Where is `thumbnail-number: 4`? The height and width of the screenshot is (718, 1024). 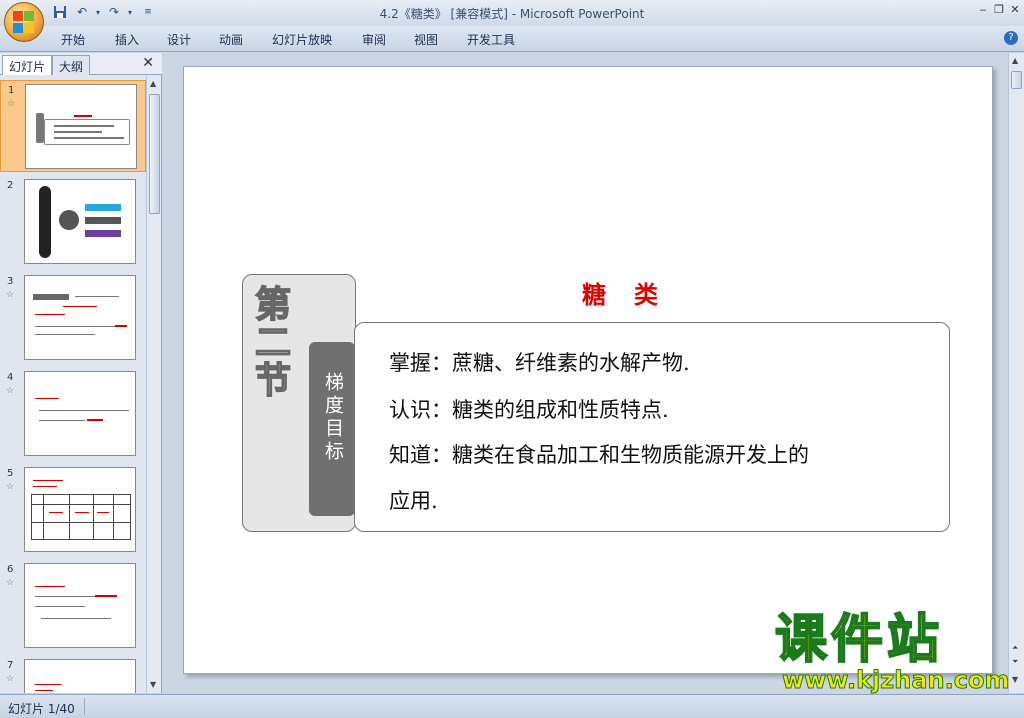
thumbnail-number: 4 is located at coordinates (10, 377).